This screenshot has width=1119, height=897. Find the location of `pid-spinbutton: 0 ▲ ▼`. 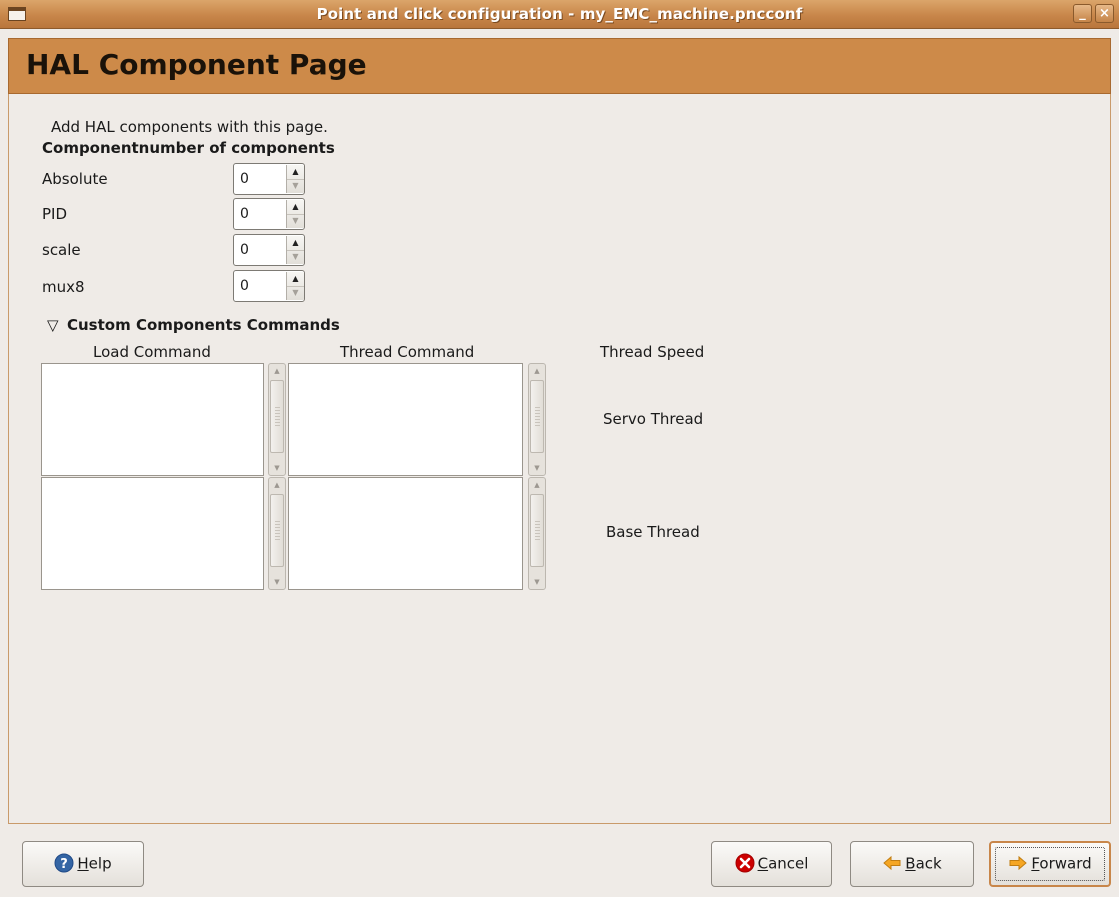

pid-spinbutton: 0 ▲ ▼ is located at coordinates (269, 214).